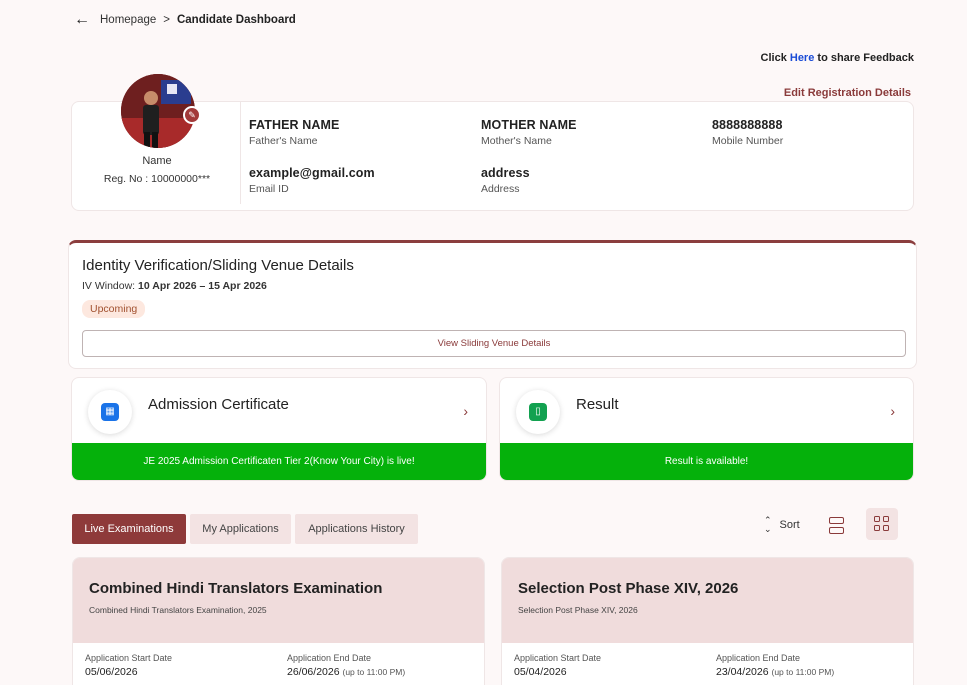 This screenshot has width=967, height=685. I want to click on sort-button: ⌃ ⌄ Sort, so click(782, 525).